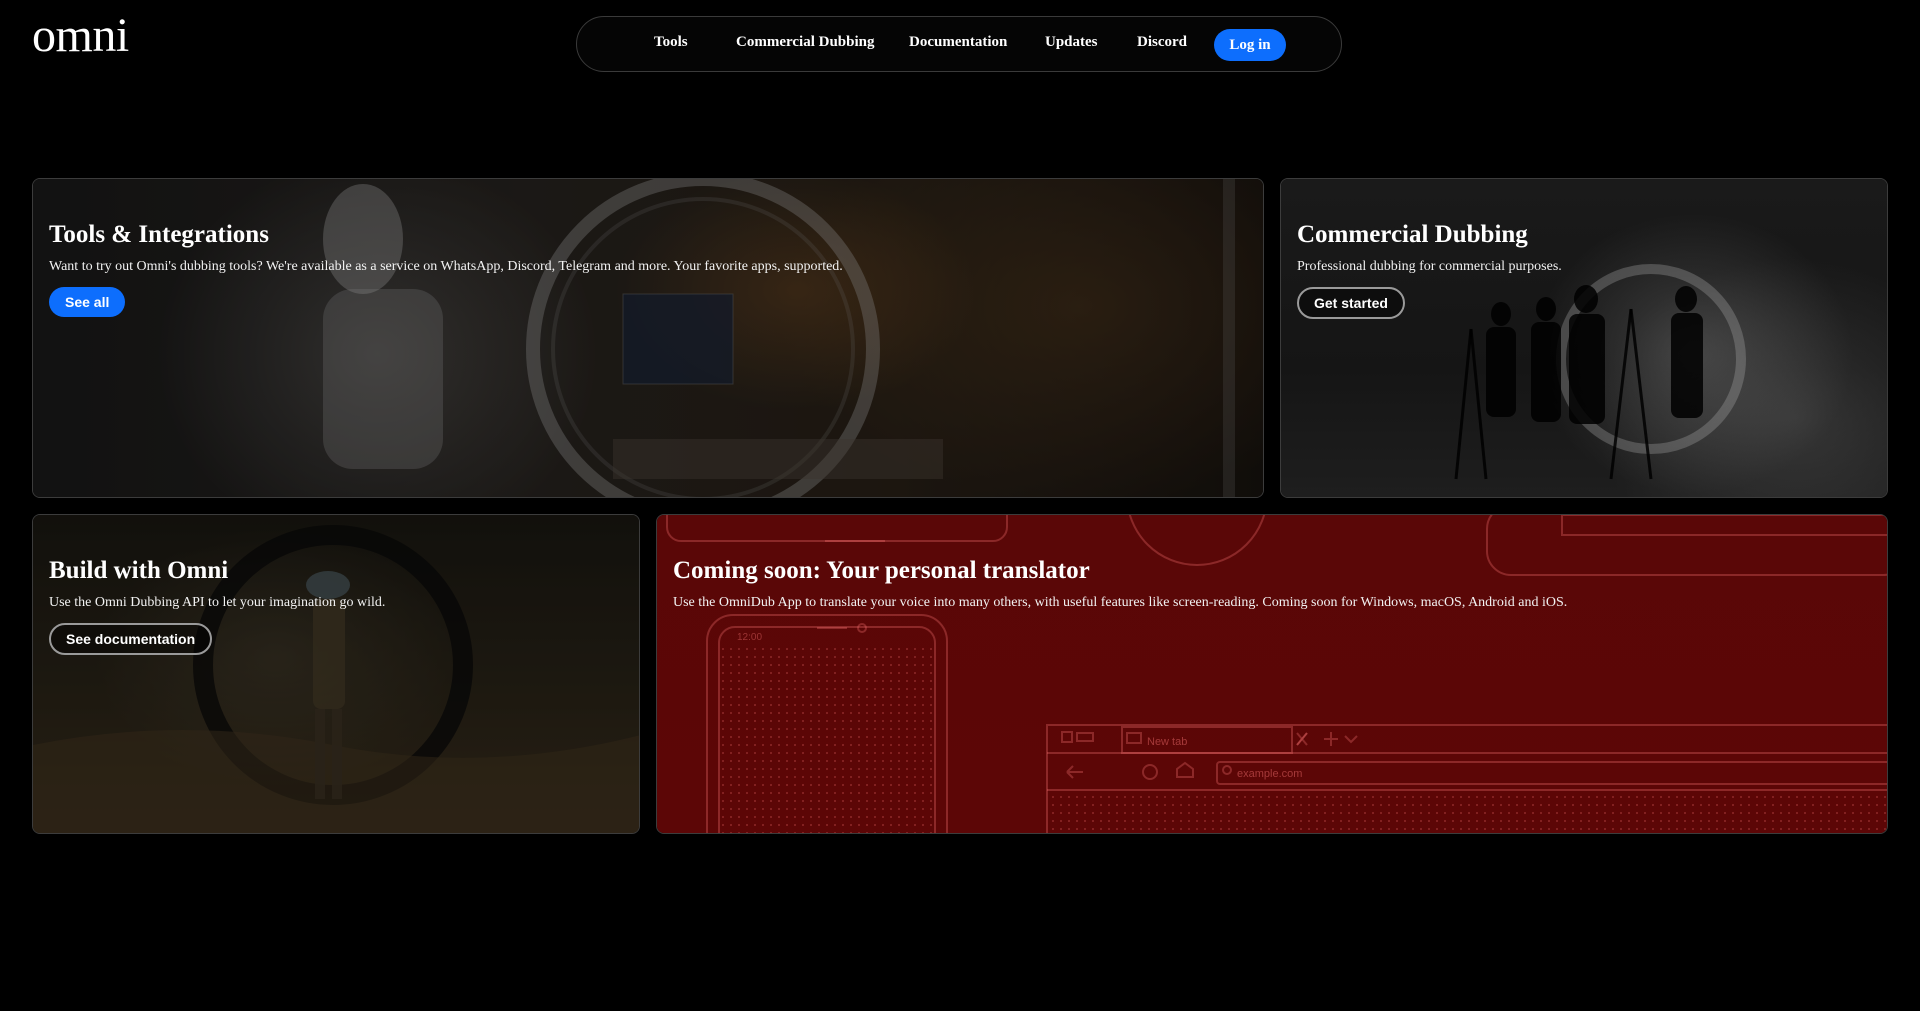 The height and width of the screenshot is (1011, 1920). I want to click on see-all-button: See all, so click(87, 302).